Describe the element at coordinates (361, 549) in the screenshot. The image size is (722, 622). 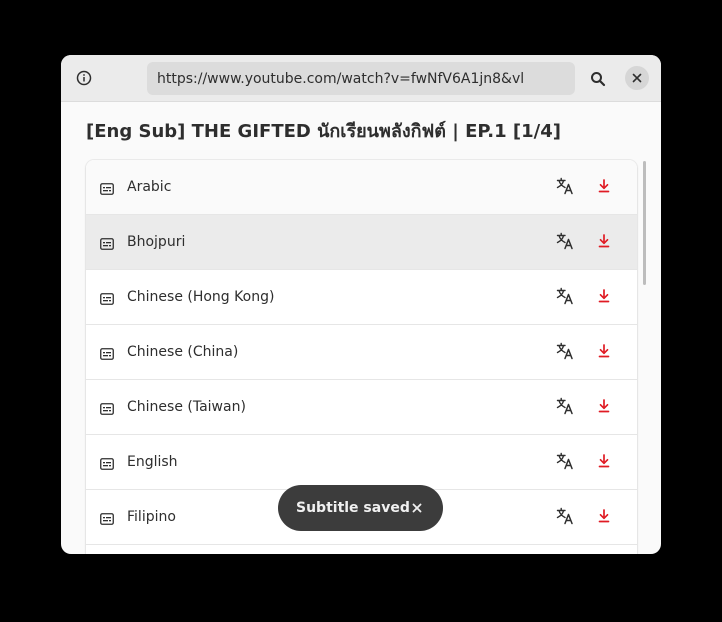
I see `subtitle-row` at that location.